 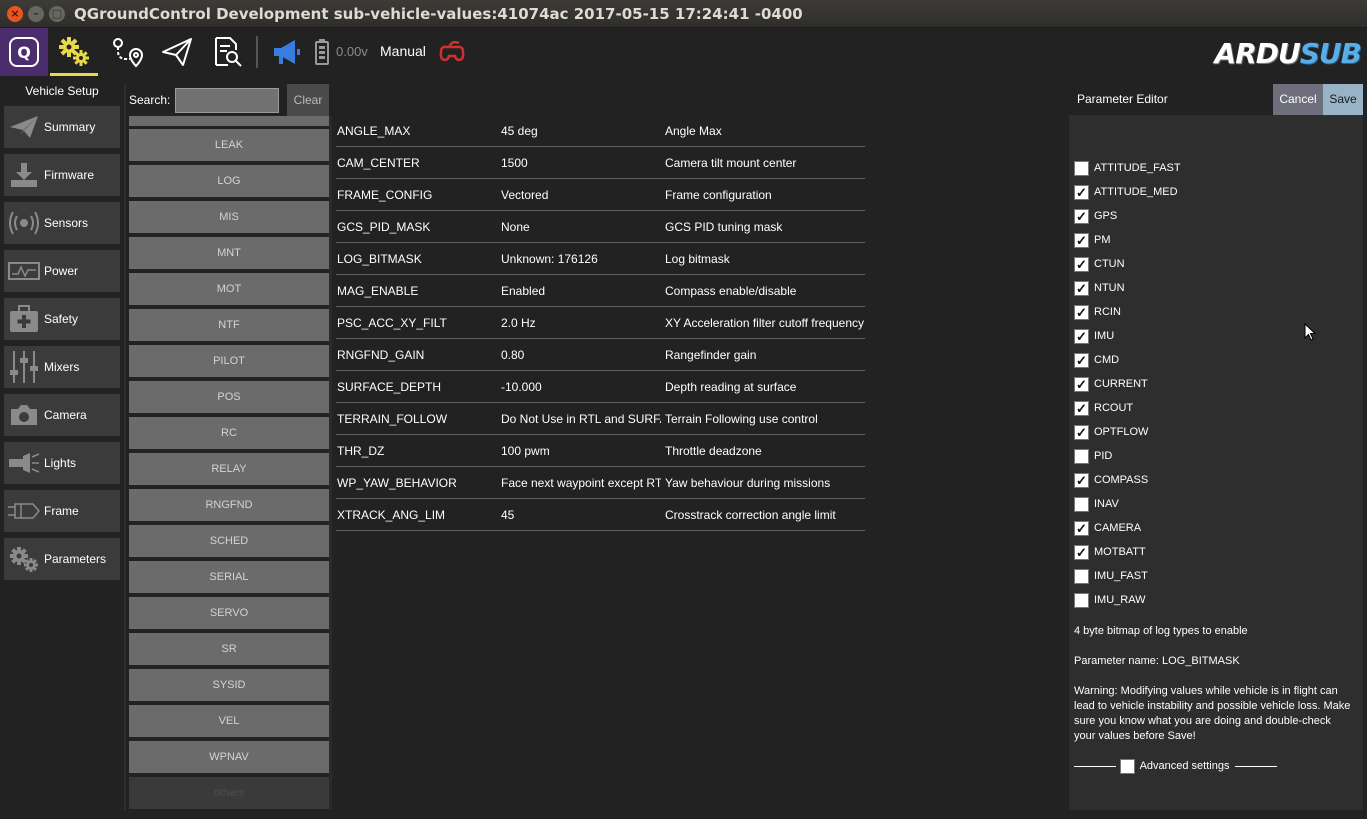 I want to click on cancel-button: Cancel, so click(x=1298, y=99).